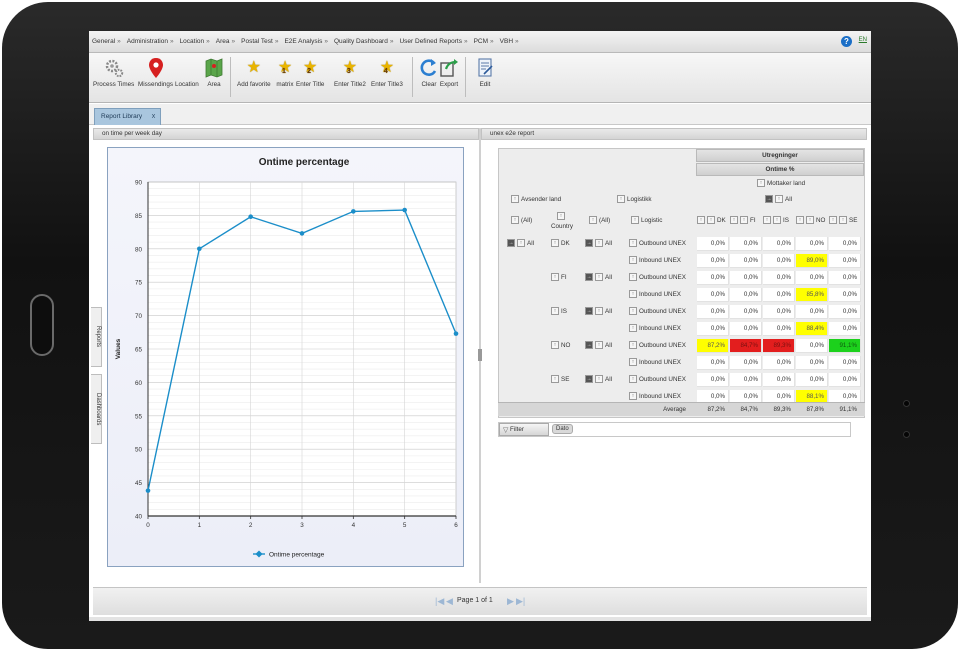 Image resolution: width=960 pixels, height=651 pixels. I want to click on row-country-fi: ↑ FI, so click(559, 278).